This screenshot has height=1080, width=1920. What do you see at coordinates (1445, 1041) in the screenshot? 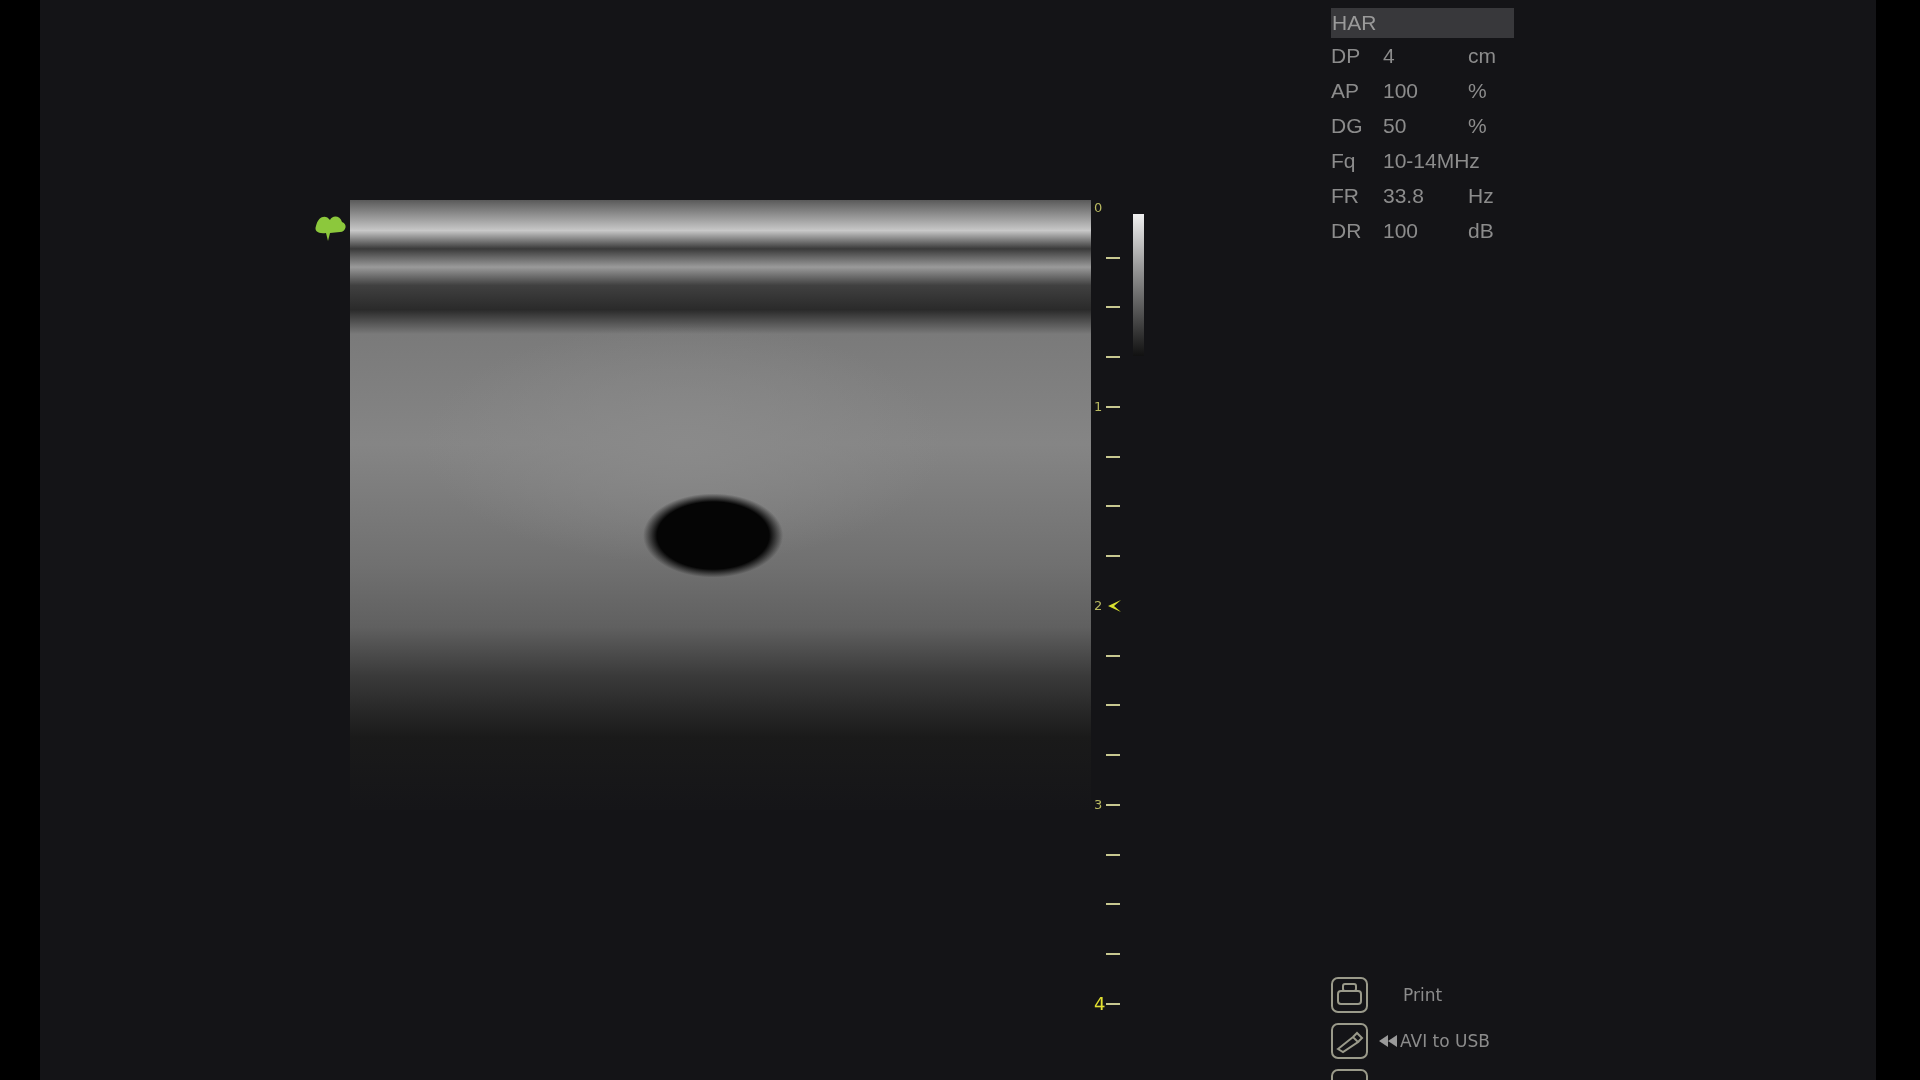
I see `action-label: AVI to USB` at bounding box center [1445, 1041].